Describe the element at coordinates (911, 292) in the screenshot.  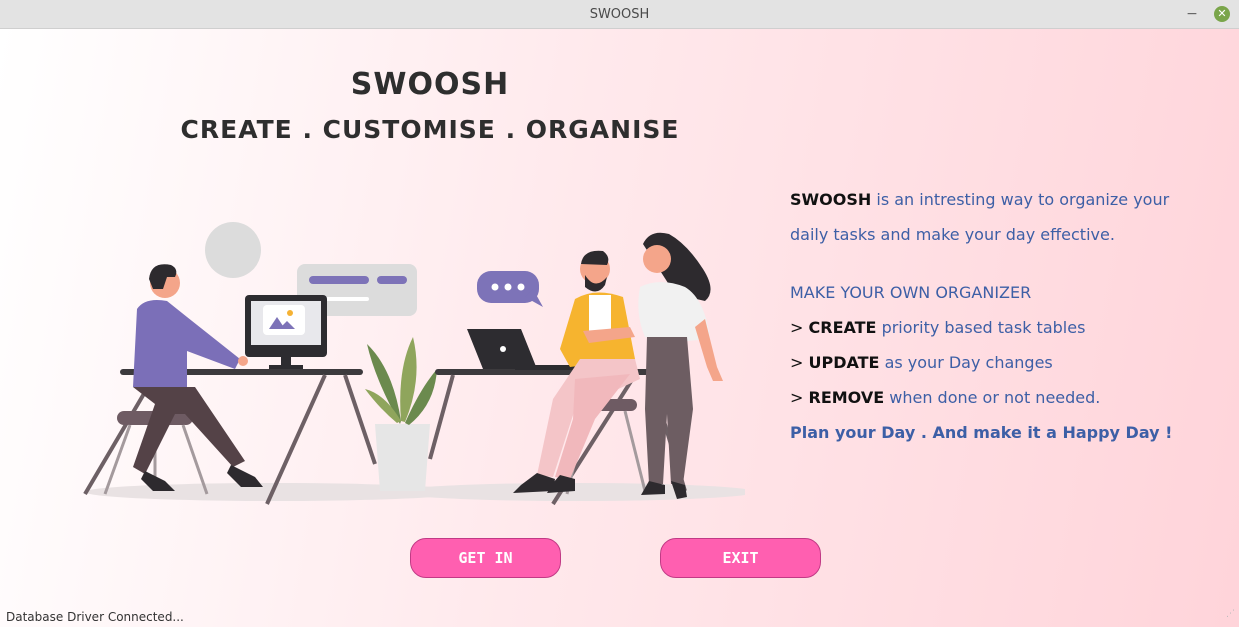
I see `organizer-heading: MAKE YOUR OWN ORGANIZER` at that location.